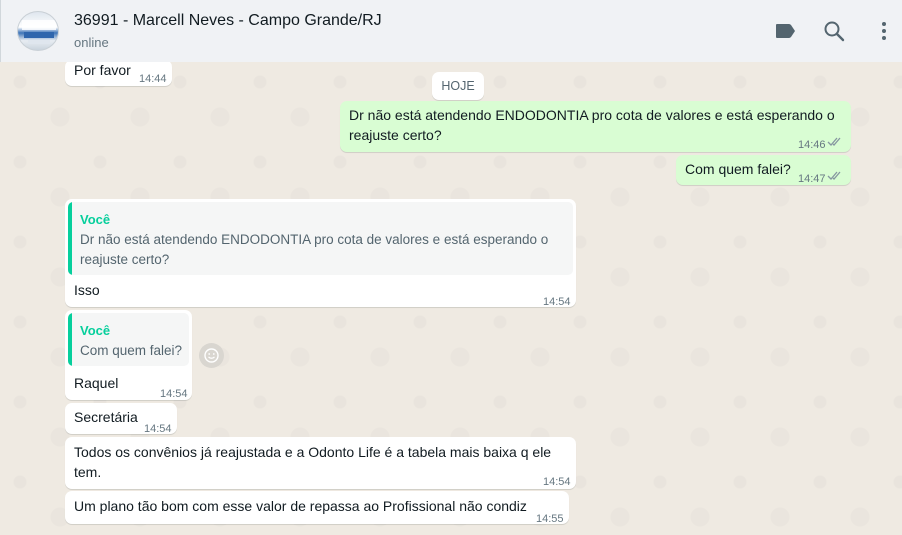 The height and width of the screenshot is (535, 902). What do you see at coordinates (128, 339) in the screenshot?
I see `quoted-message: Você Com quem falei?` at bounding box center [128, 339].